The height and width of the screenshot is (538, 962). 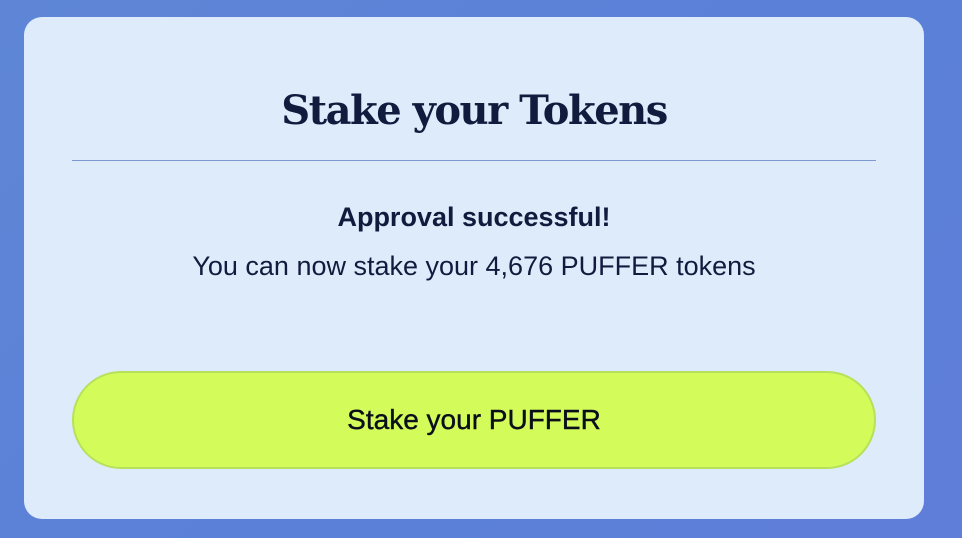 I want to click on stake-button-label: Stake your PUFFER, so click(x=474, y=419).